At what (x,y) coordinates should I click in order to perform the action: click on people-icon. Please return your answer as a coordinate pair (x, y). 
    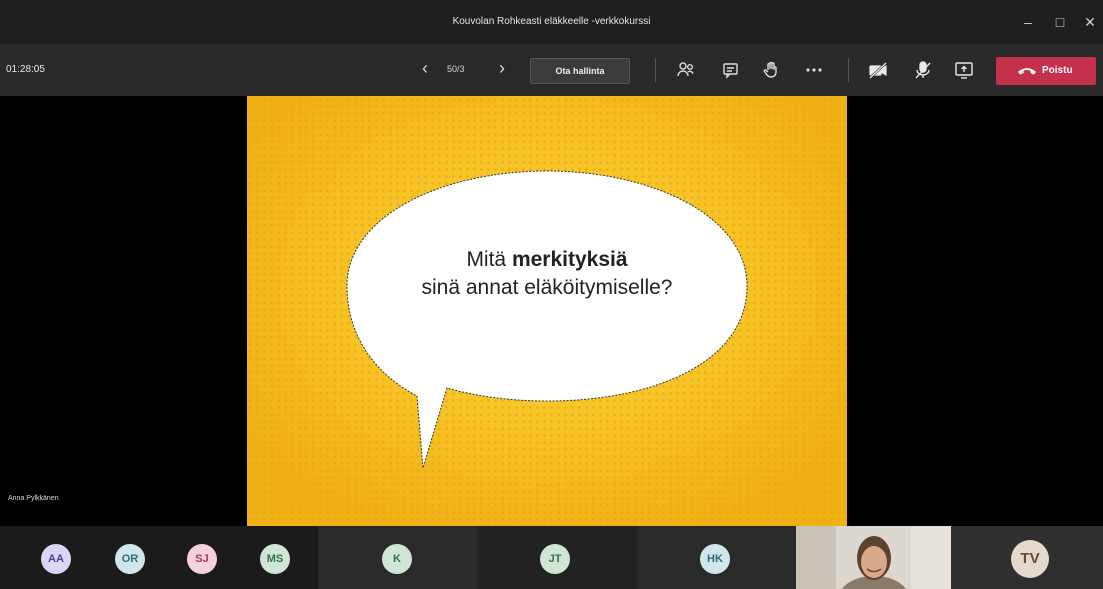
    Looking at the image, I should click on (686, 70).